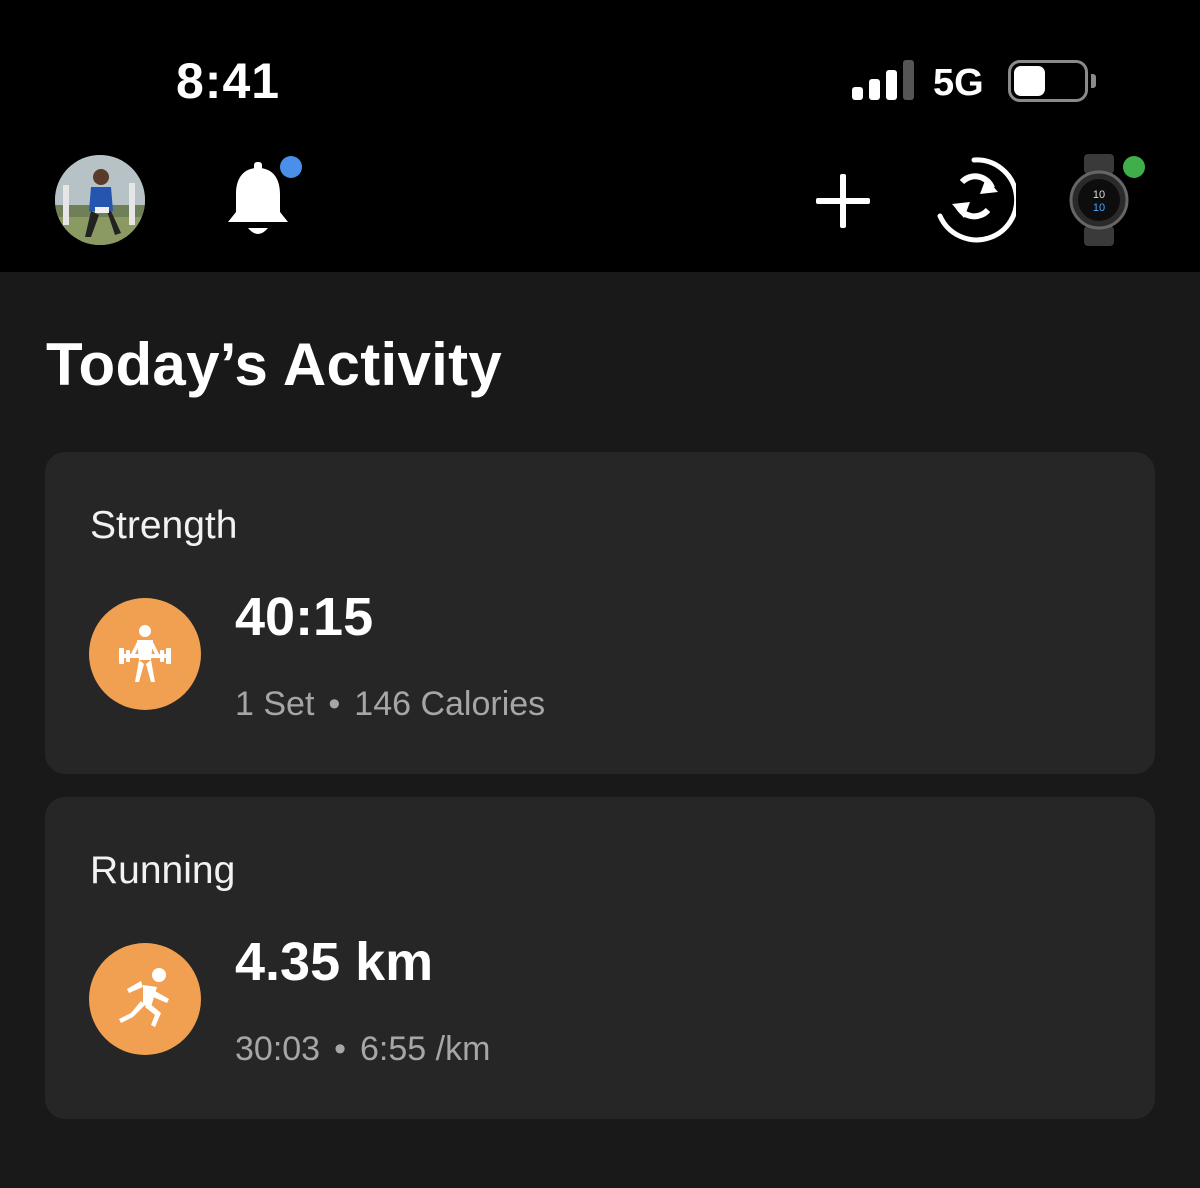  Describe the element at coordinates (100, 200) in the screenshot. I see `profile-avatar` at that location.